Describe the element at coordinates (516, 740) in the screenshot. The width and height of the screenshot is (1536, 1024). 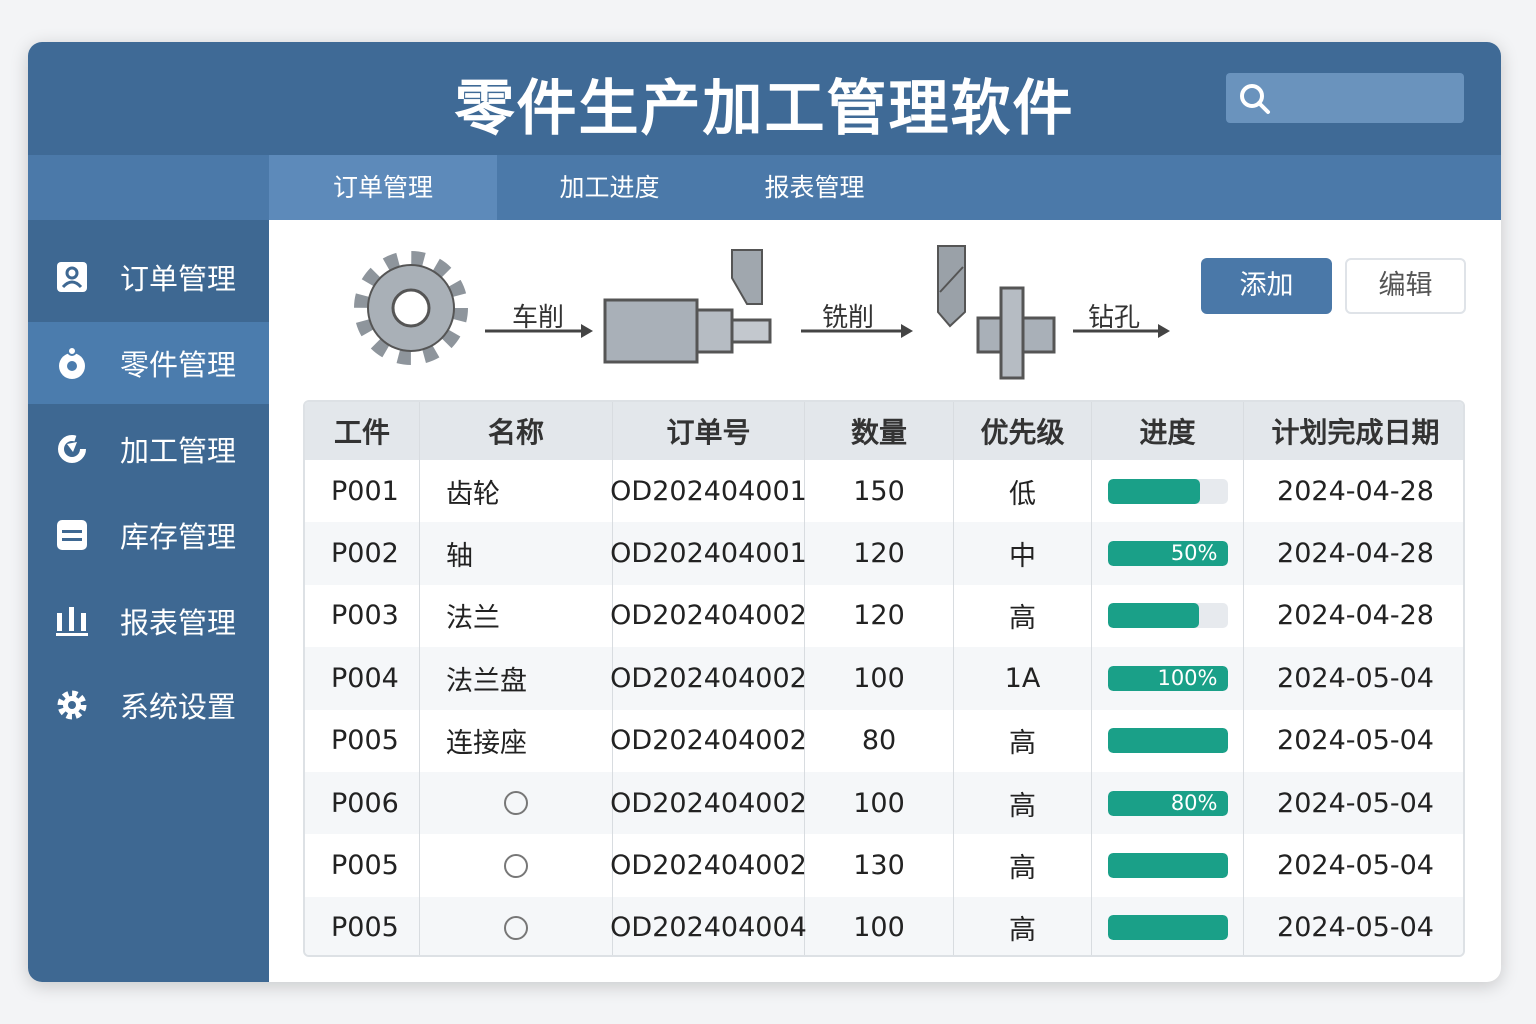
I see `name-cell: 连接座` at that location.